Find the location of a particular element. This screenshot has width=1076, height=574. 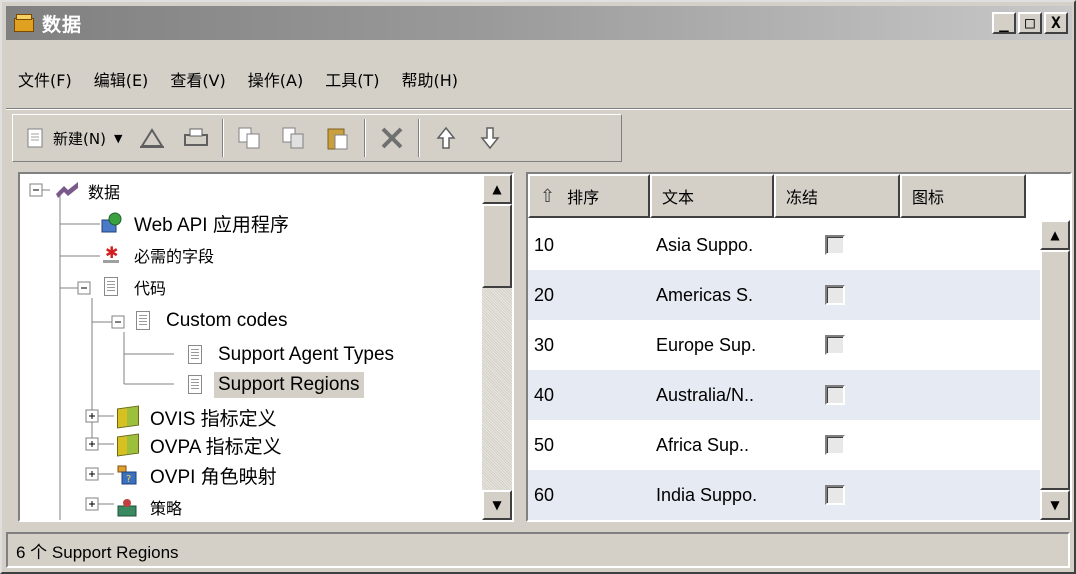

paste-icon is located at coordinates (338, 138).